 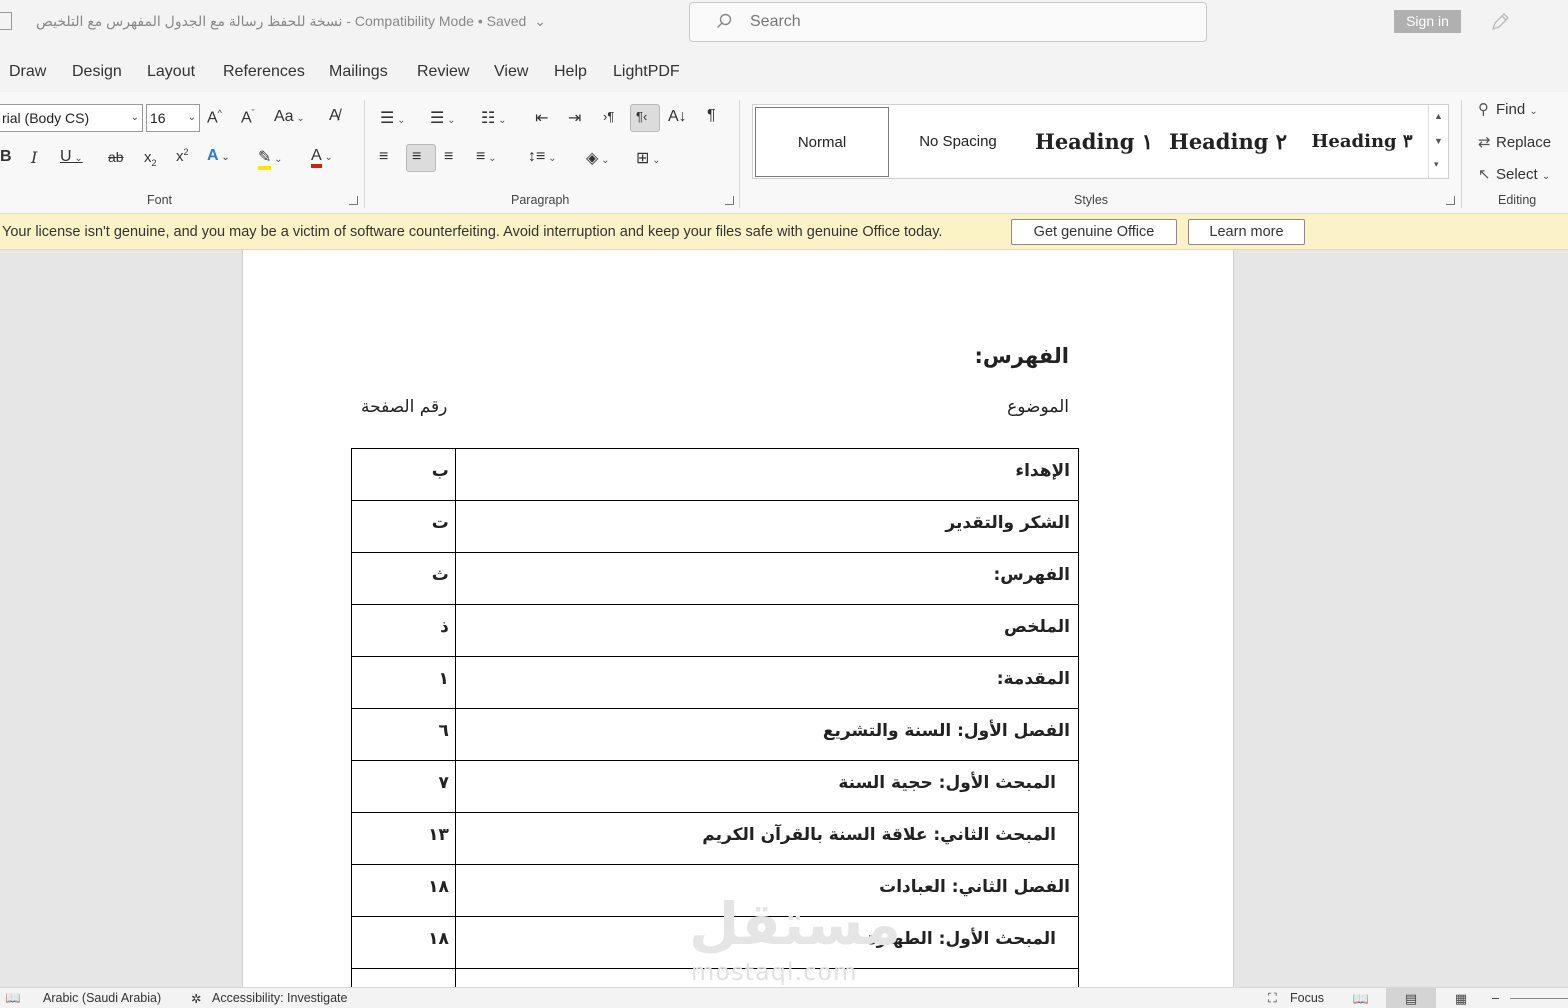 I want to click on styles-dialog-launcher-icon, so click(x=1450, y=200).